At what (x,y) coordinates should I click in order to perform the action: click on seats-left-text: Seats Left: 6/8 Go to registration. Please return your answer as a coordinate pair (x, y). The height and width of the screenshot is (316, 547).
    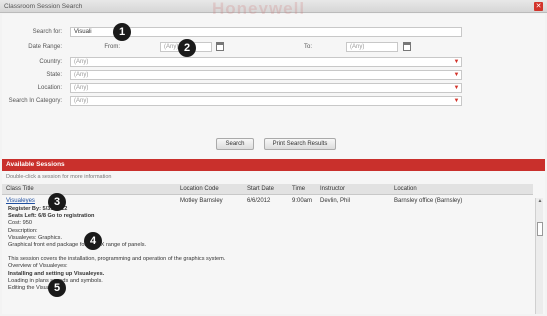
    Looking at the image, I should click on (51, 216).